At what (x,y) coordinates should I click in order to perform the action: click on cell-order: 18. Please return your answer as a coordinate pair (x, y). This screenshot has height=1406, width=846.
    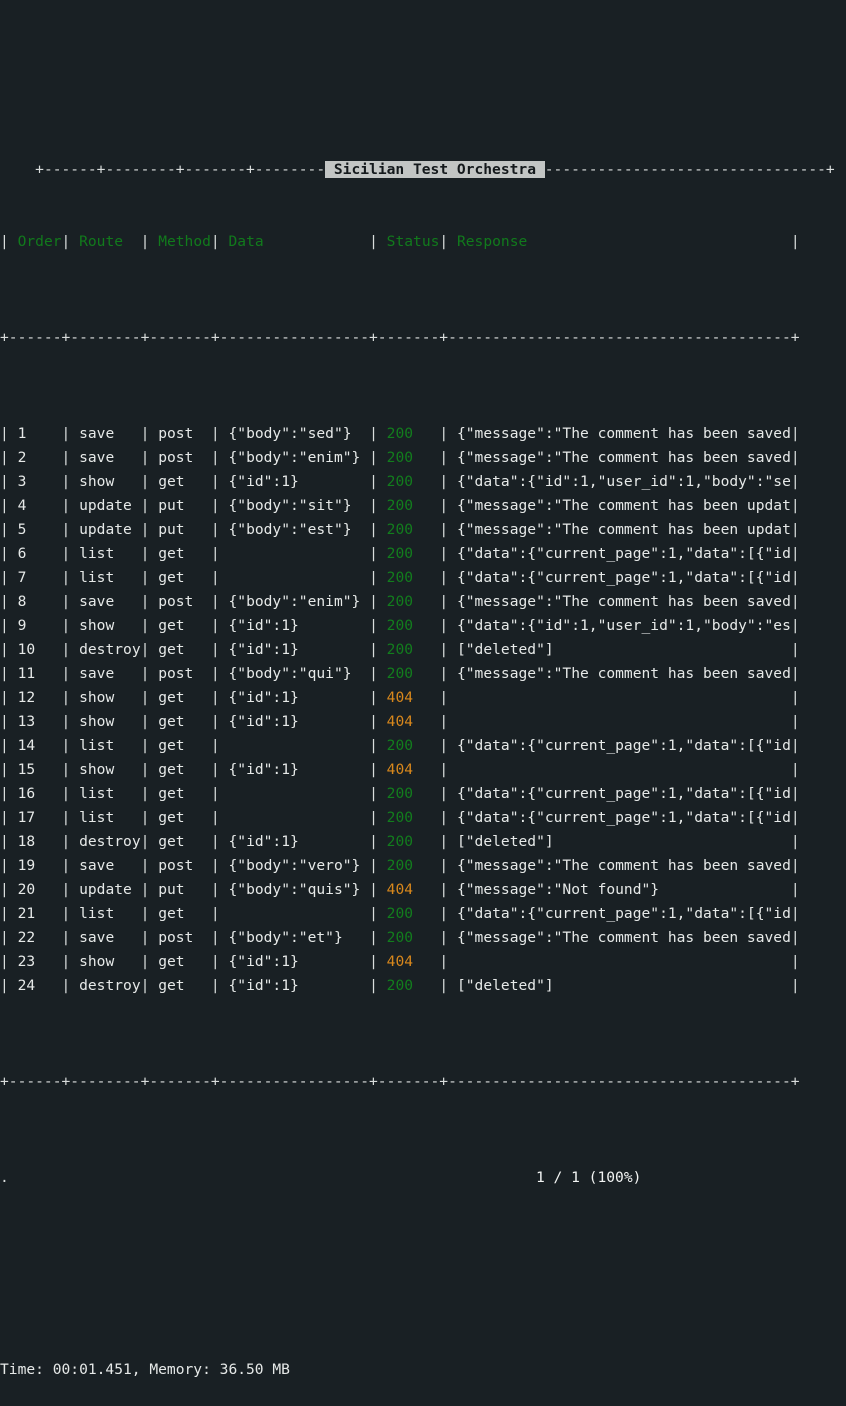
    Looking at the image, I should click on (35, 841).